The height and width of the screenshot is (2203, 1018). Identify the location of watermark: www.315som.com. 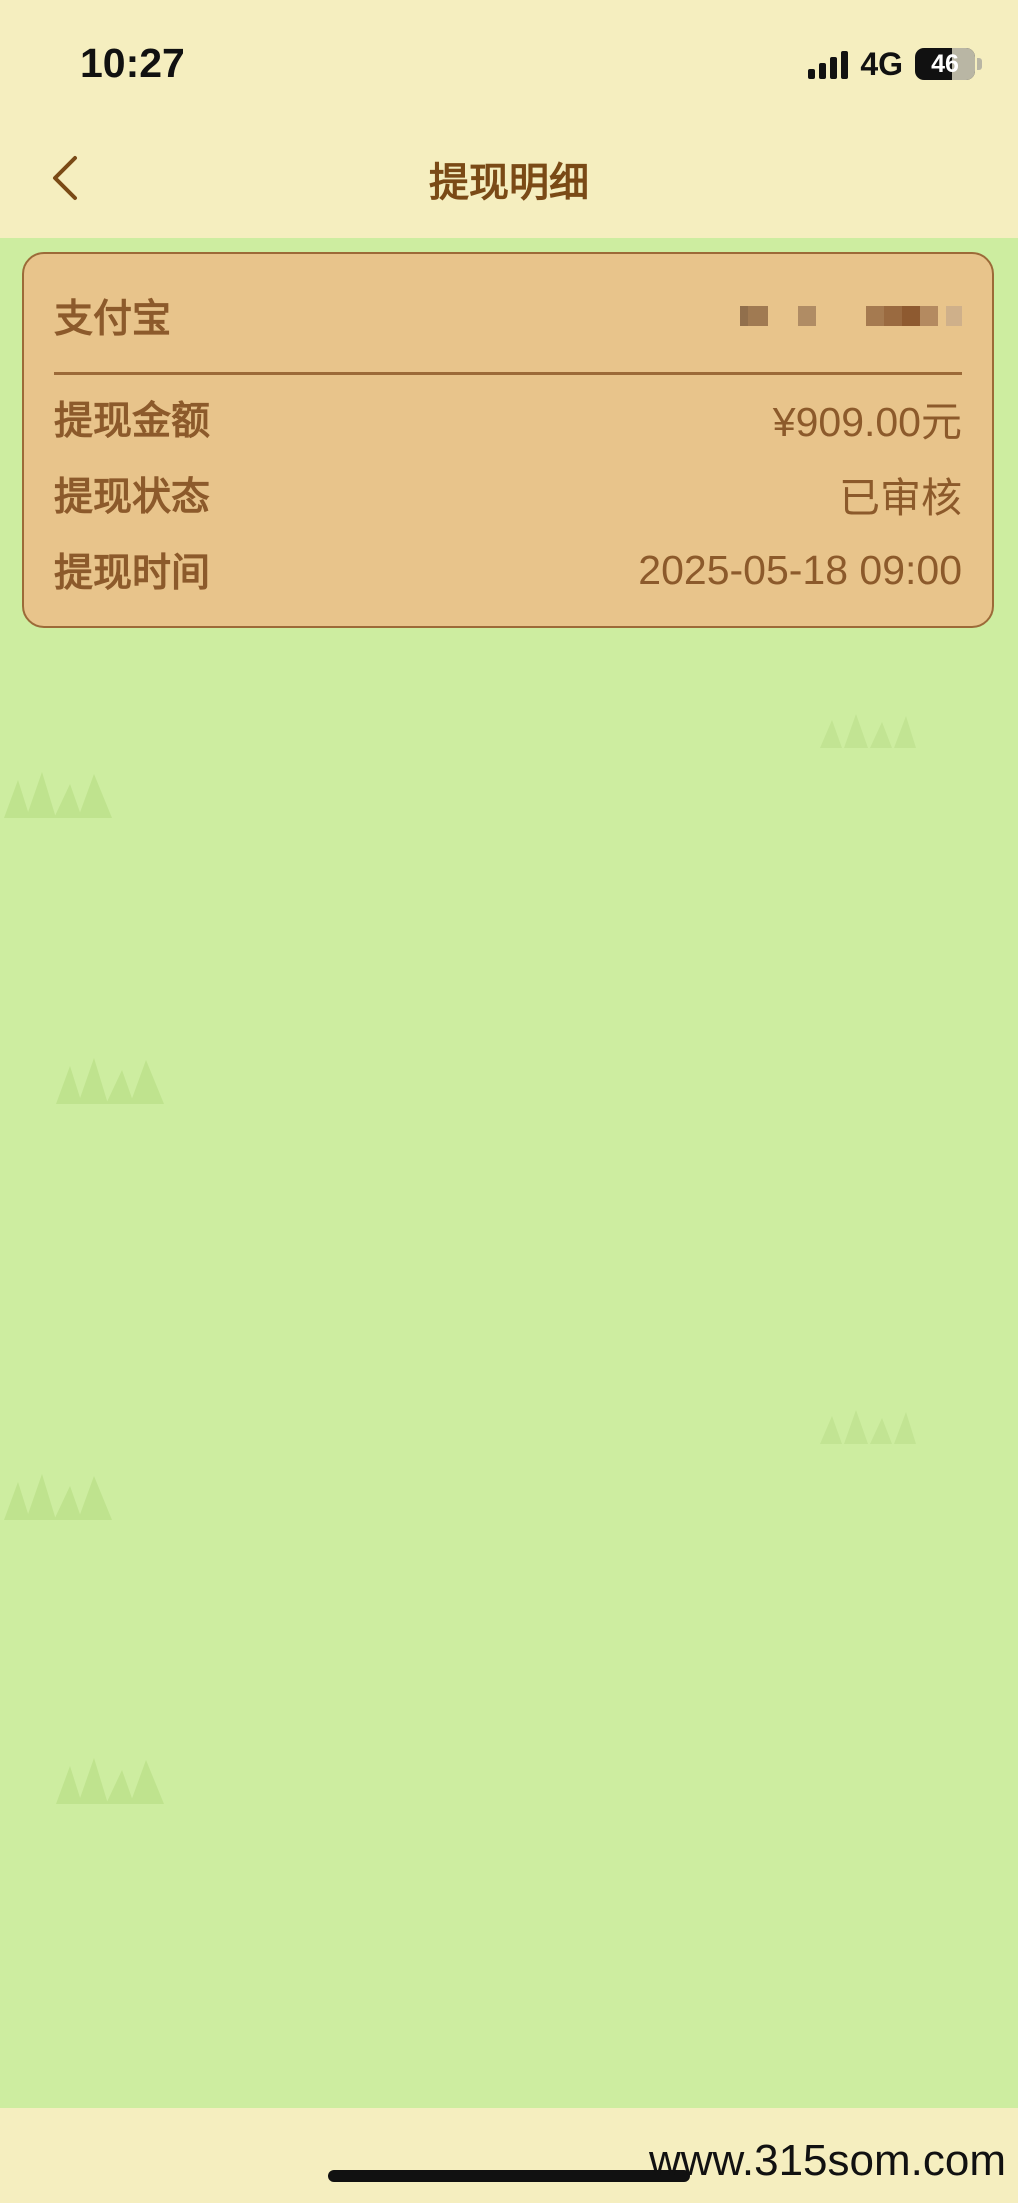
(827, 2160).